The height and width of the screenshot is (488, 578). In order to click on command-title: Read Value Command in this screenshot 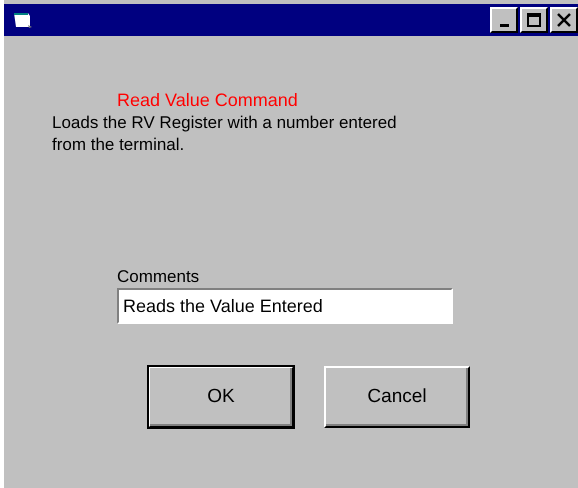, I will do `click(208, 100)`.